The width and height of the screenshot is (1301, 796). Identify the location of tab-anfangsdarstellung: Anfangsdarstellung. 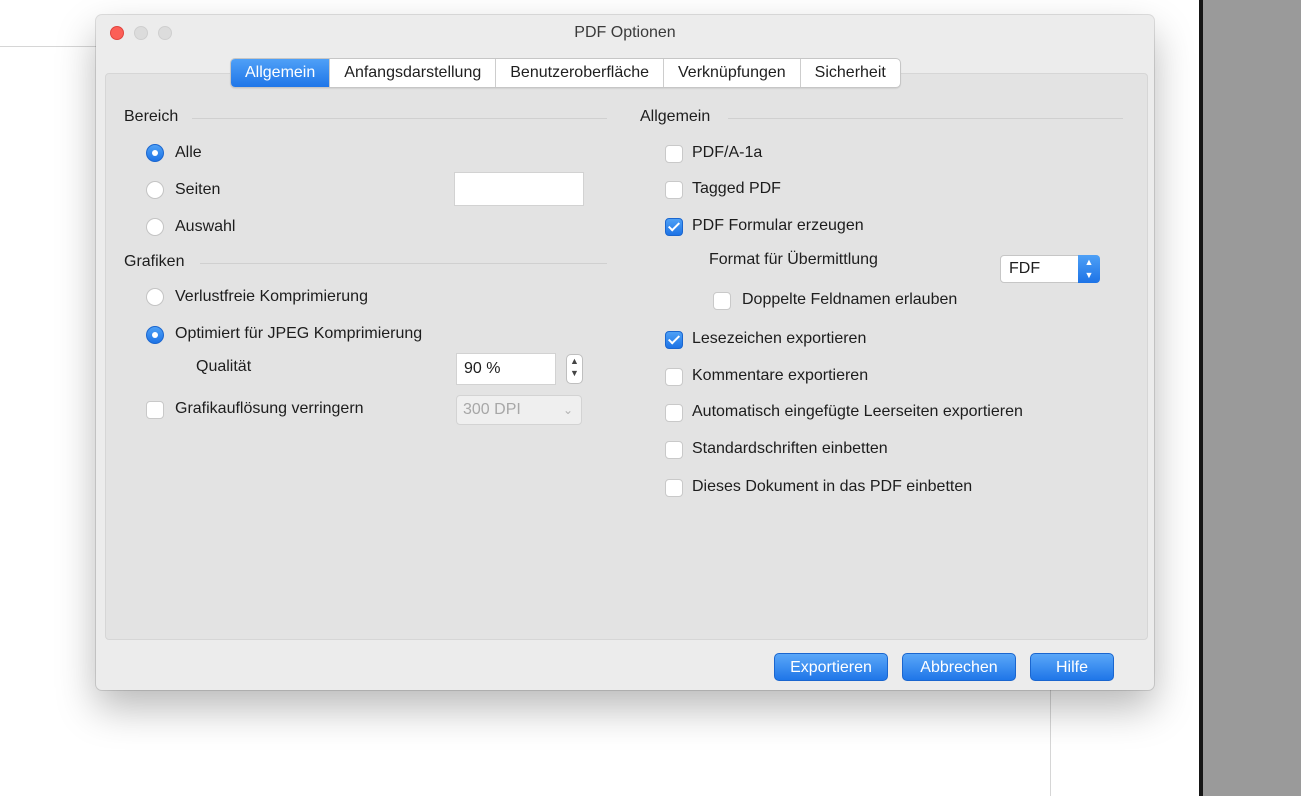
(413, 73).